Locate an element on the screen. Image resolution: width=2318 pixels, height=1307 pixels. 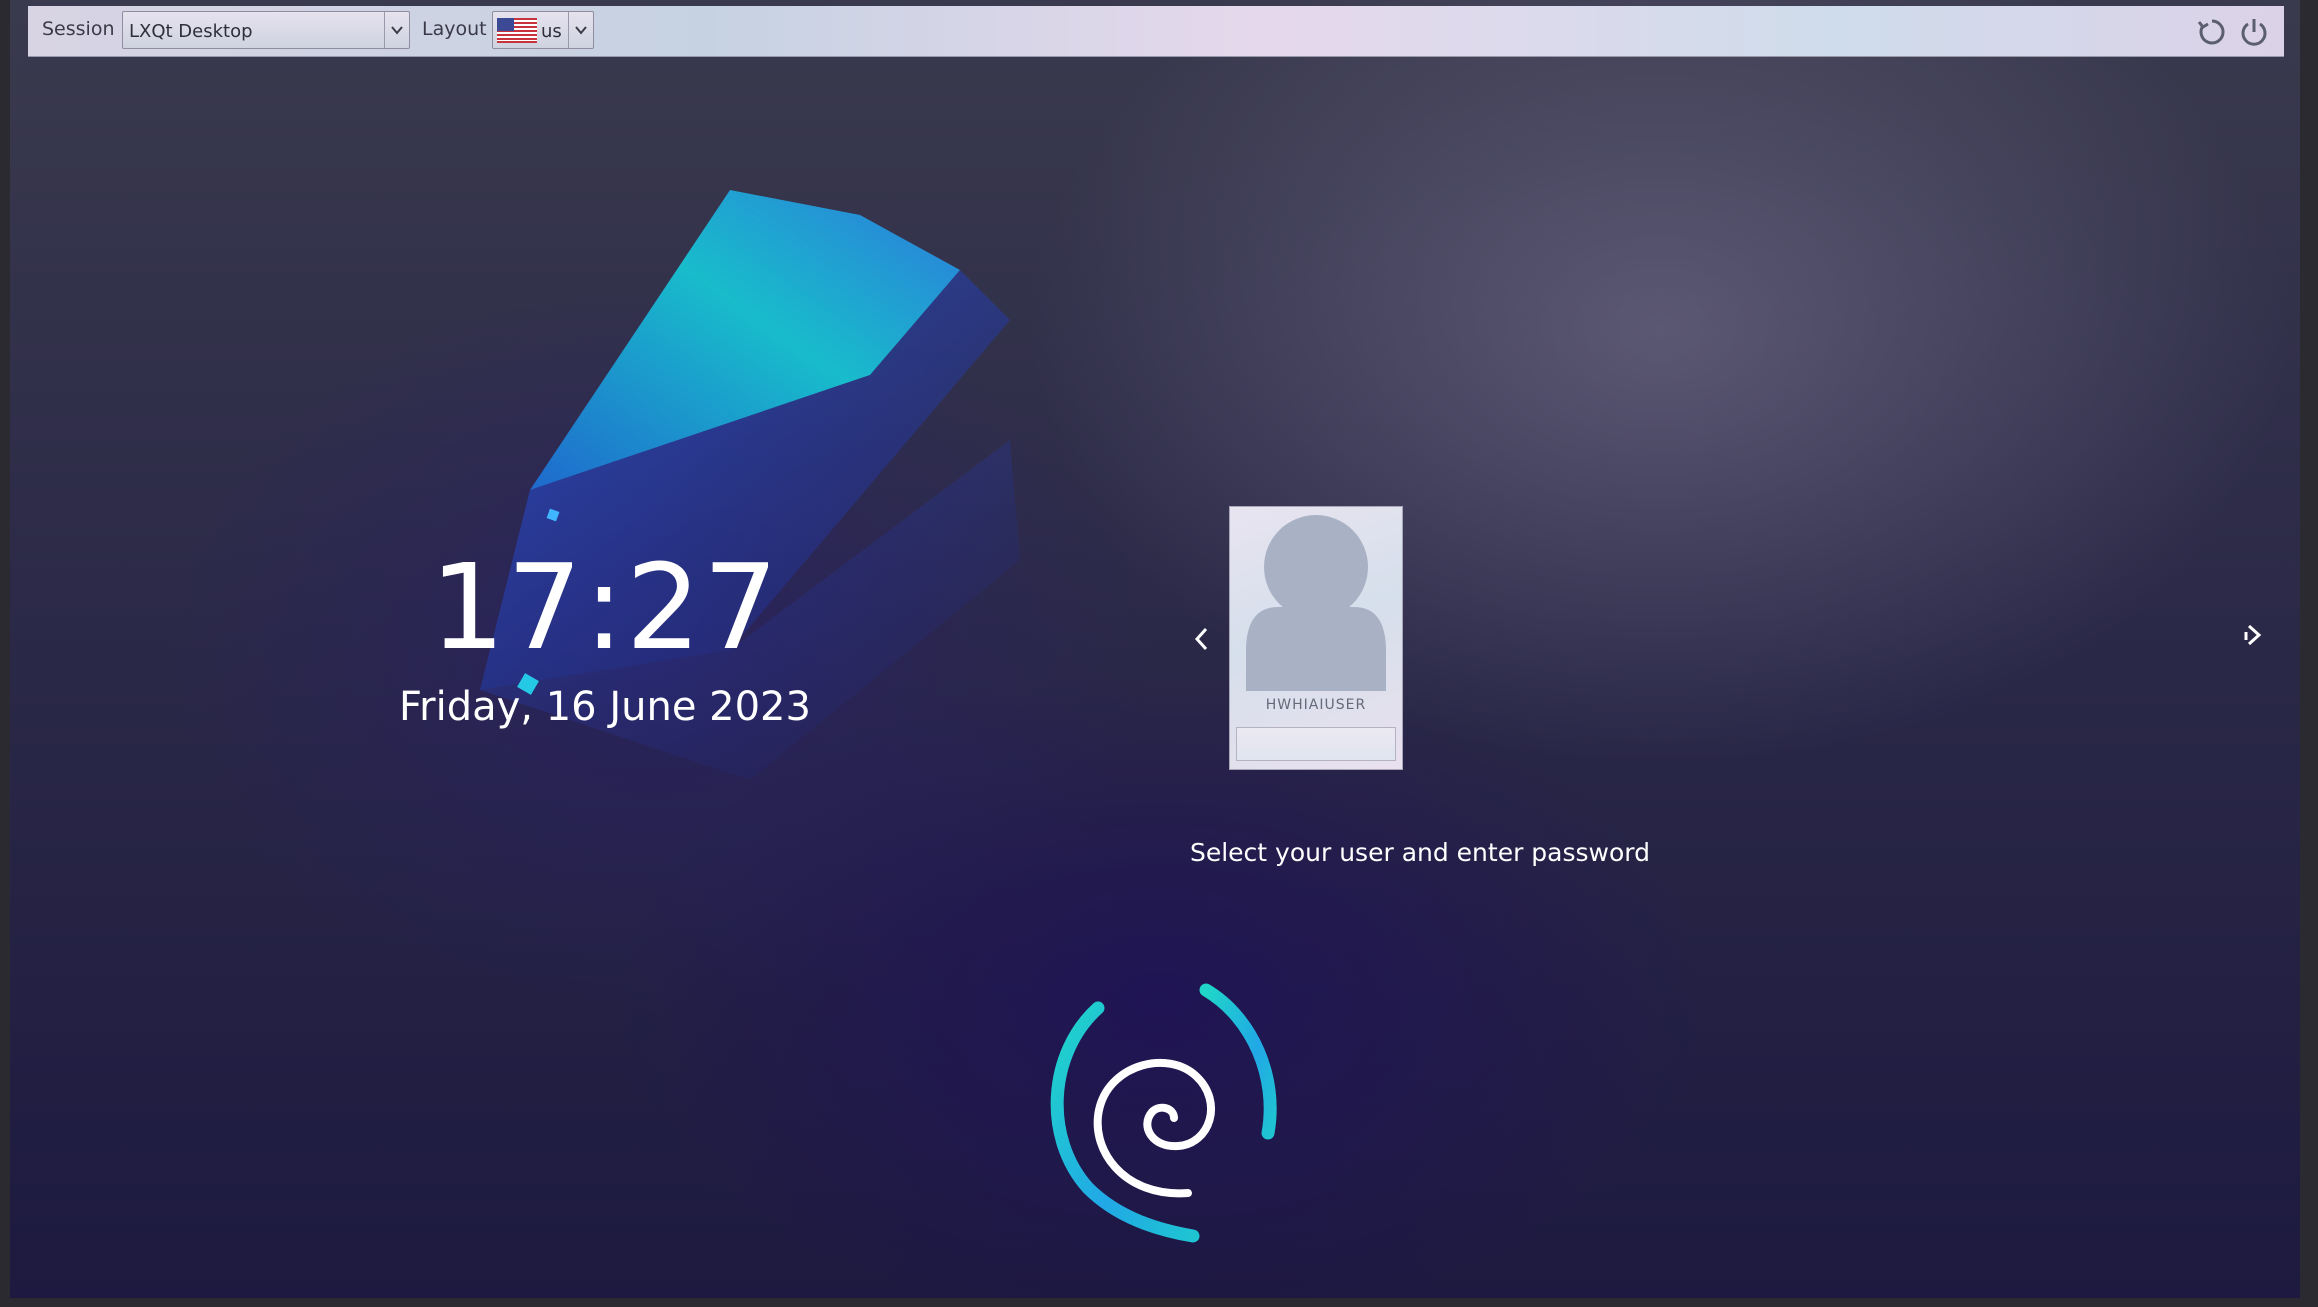
login-prompt: Select your user and enter password is located at coordinates (1419, 852).